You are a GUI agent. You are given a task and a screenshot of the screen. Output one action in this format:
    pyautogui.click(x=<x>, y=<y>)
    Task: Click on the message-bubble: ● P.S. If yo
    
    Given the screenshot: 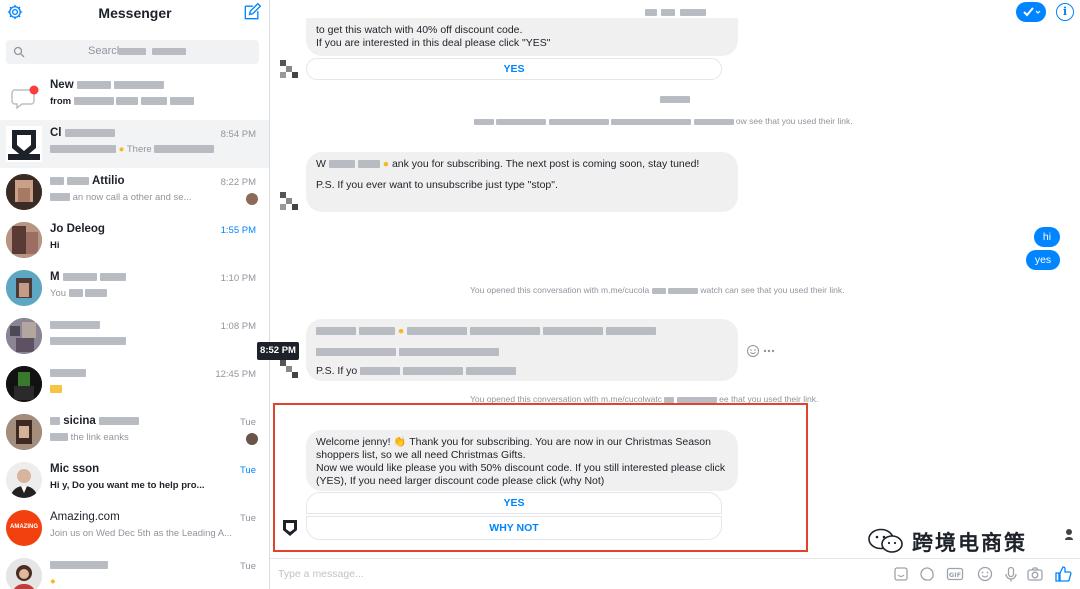 What is the action you would take?
    pyautogui.click(x=522, y=350)
    